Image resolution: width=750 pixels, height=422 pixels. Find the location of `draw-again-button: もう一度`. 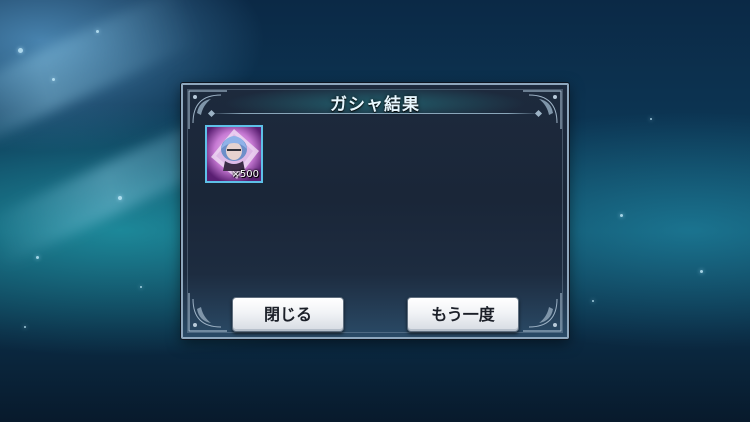

draw-again-button: もう一度 is located at coordinates (463, 314).